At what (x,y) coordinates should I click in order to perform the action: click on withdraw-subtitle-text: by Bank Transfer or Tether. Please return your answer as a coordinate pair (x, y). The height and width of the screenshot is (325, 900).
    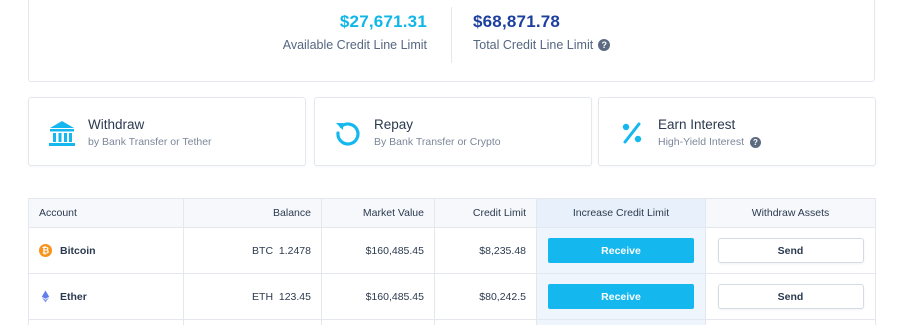
    Looking at the image, I should click on (150, 142).